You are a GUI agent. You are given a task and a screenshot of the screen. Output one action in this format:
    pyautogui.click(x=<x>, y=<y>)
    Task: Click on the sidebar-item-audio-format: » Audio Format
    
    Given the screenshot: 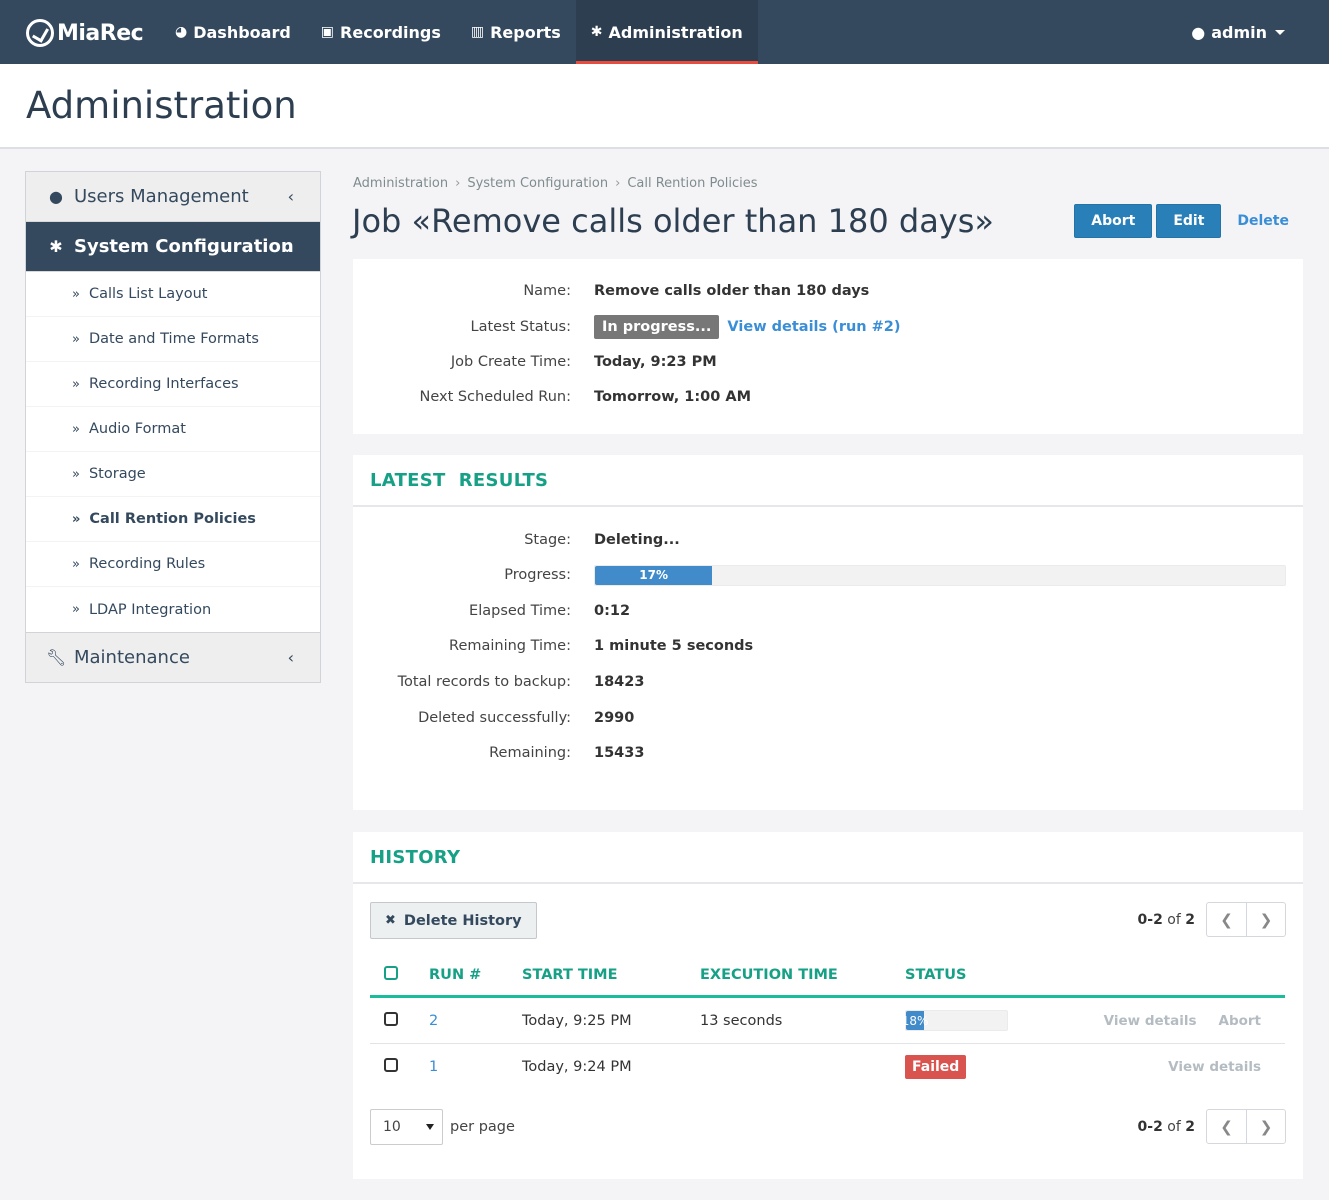 What is the action you would take?
    pyautogui.click(x=173, y=429)
    